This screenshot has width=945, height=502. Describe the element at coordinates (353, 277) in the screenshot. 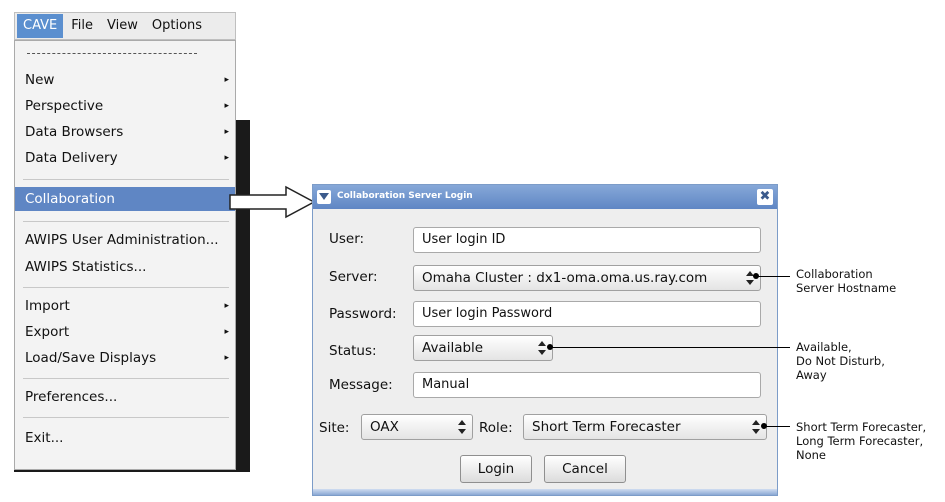

I see `server-label: Server:` at that location.